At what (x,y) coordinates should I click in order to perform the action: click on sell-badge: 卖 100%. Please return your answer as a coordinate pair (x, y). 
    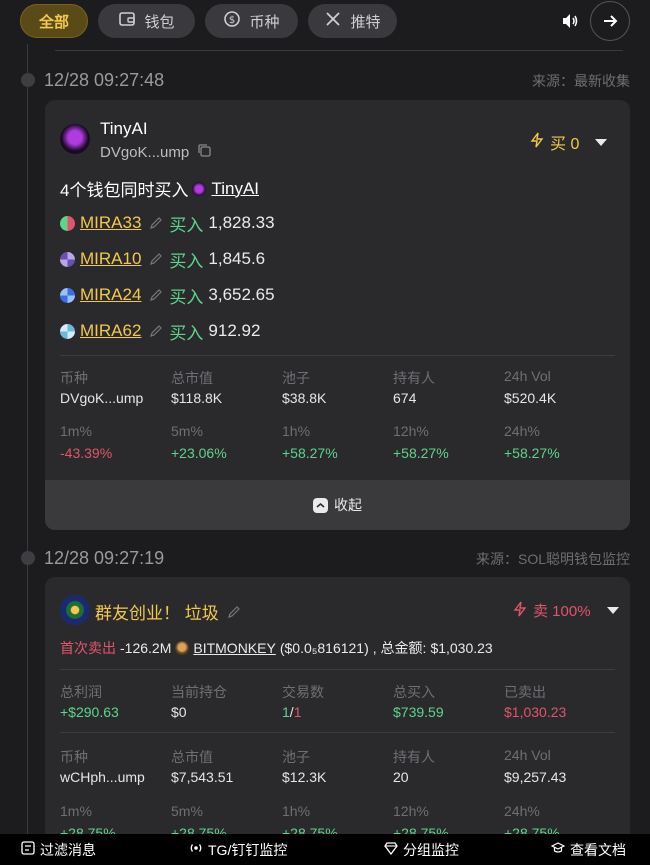
    Looking at the image, I should click on (566, 610).